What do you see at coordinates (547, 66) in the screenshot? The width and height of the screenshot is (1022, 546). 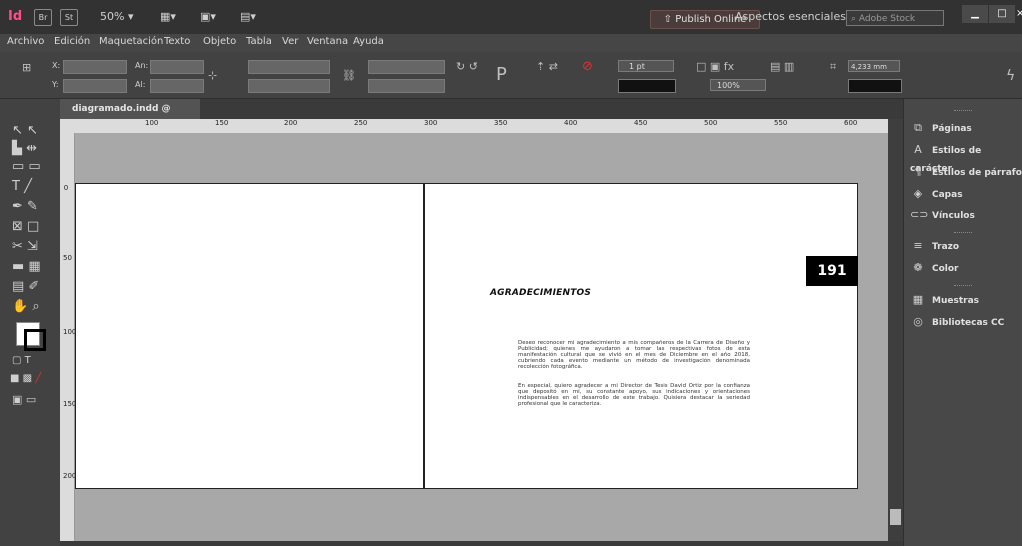 I see `flip-icon: ⇡ ⇄` at bounding box center [547, 66].